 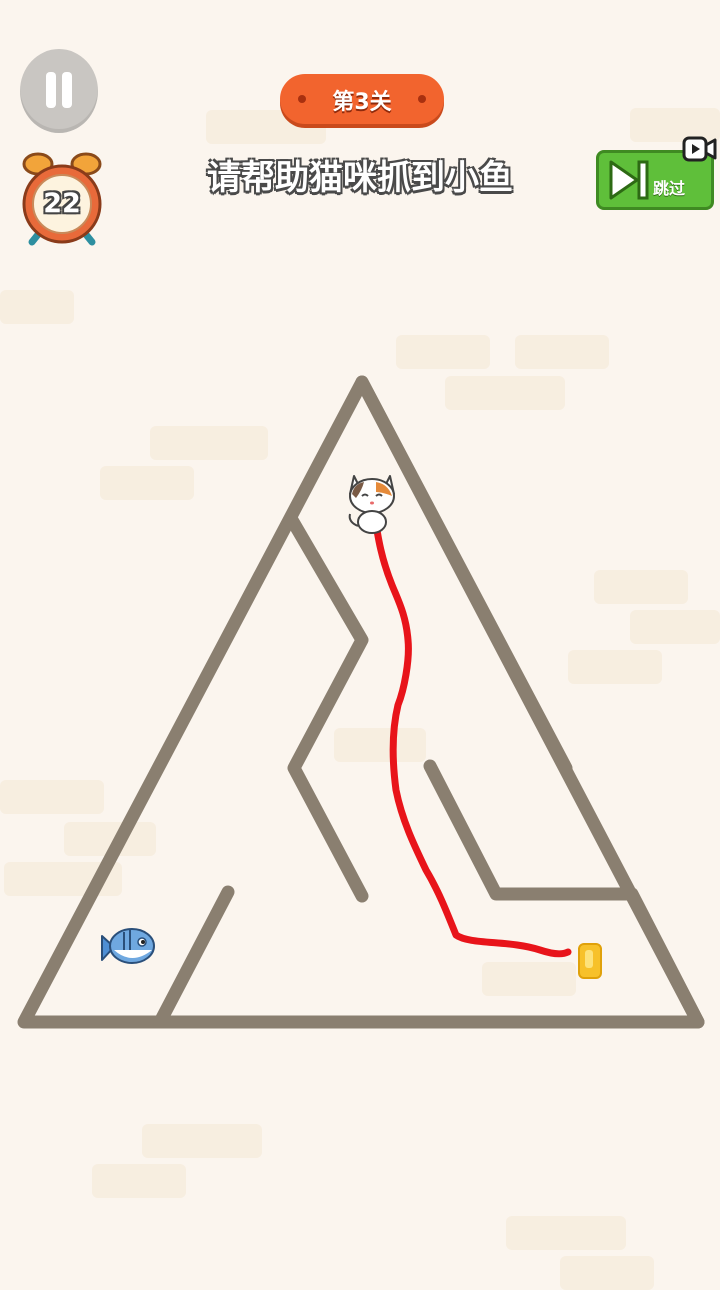 I want to click on level-label: 第3关, so click(x=362, y=102).